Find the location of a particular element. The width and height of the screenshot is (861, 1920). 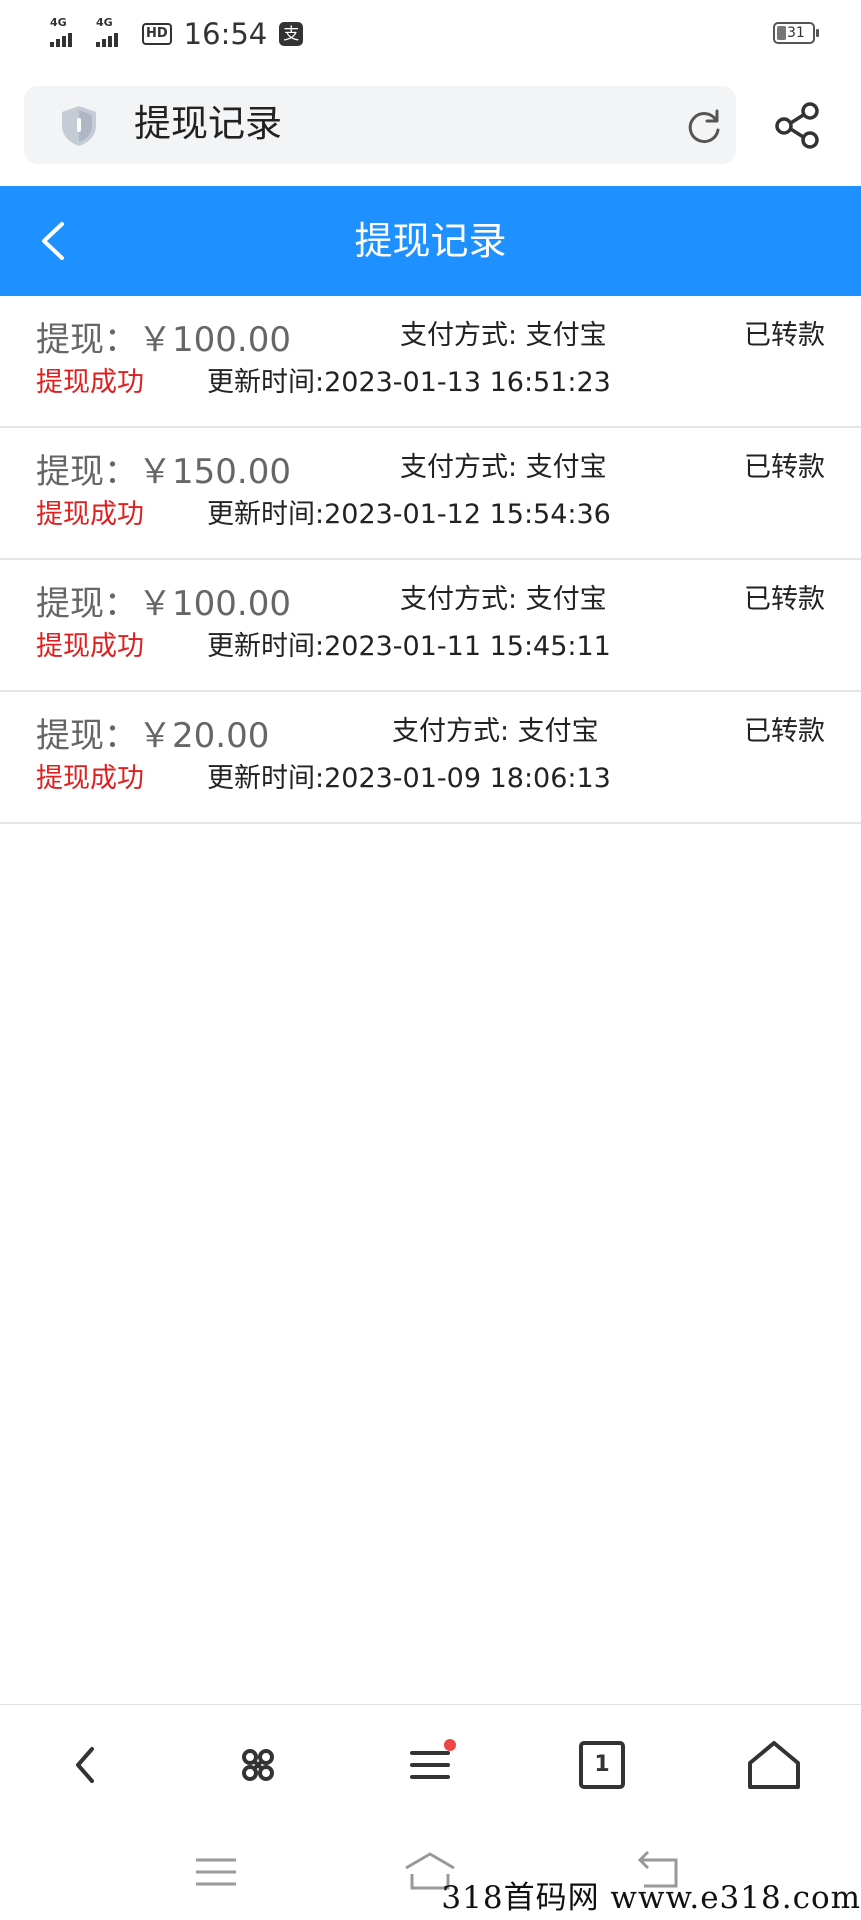

signal-type-2: 4G is located at coordinates (104, 22).